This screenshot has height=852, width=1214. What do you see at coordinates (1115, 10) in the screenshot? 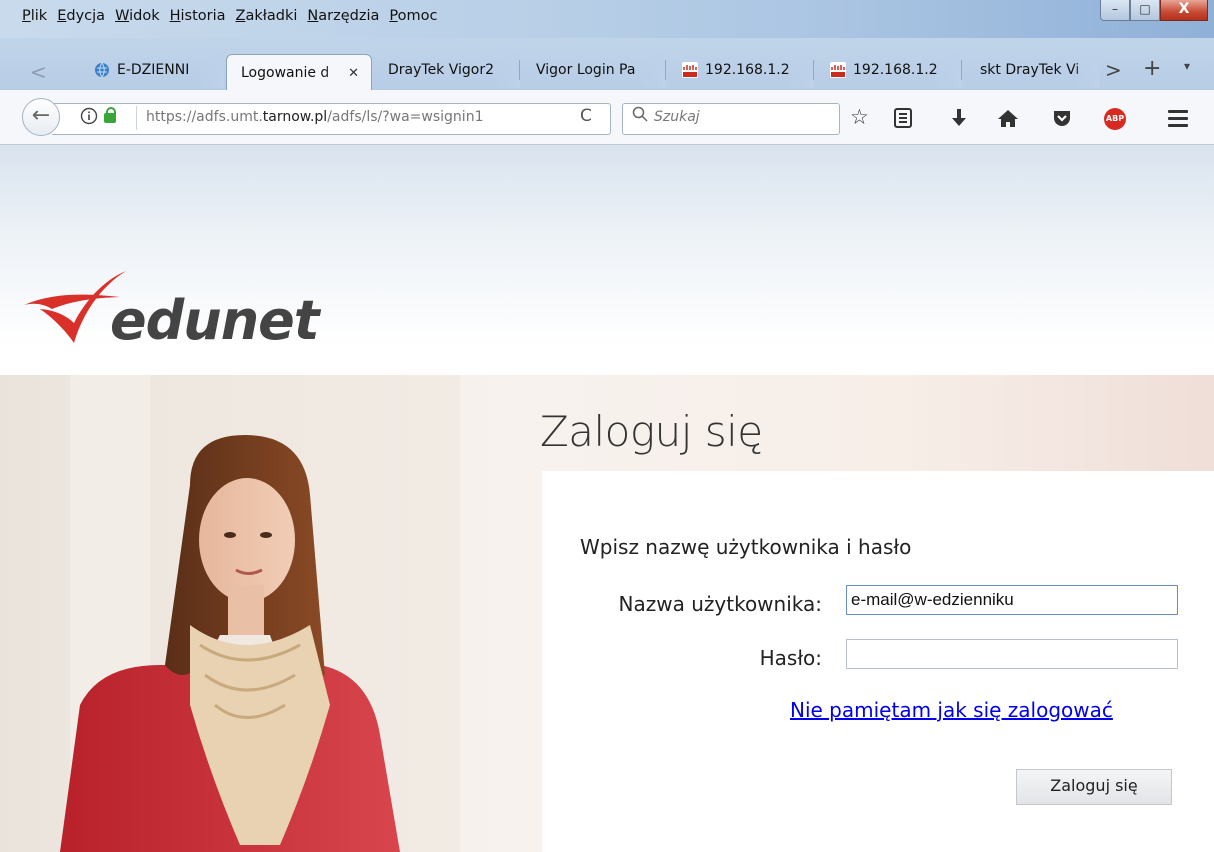
I see `minimize-button: –` at bounding box center [1115, 10].